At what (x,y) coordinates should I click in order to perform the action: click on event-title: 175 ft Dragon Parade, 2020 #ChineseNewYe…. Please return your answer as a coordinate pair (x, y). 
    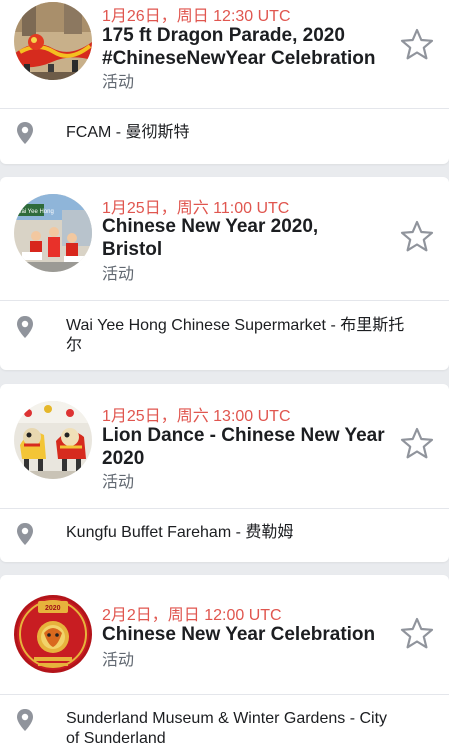
    Looking at the image, I should click on (248, 47).